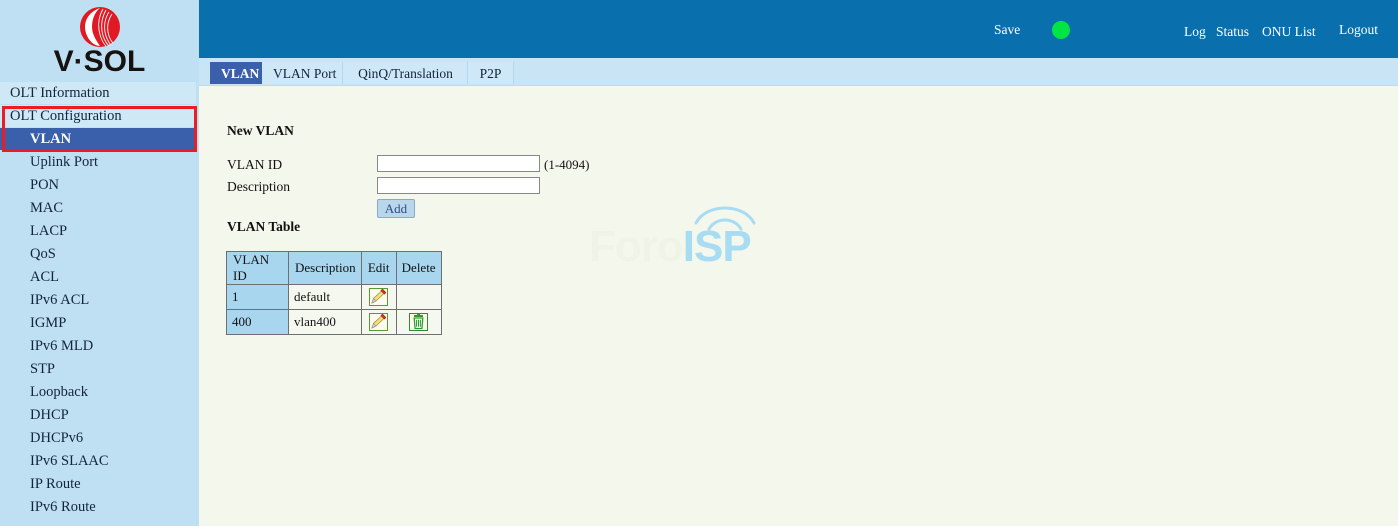 The width and height of the screenshot is (1398, 526). What do you see at coordinates (42, 369) in the screenshot?
I see `sidebar-item-label: STP` at bounding box center [42, 369].